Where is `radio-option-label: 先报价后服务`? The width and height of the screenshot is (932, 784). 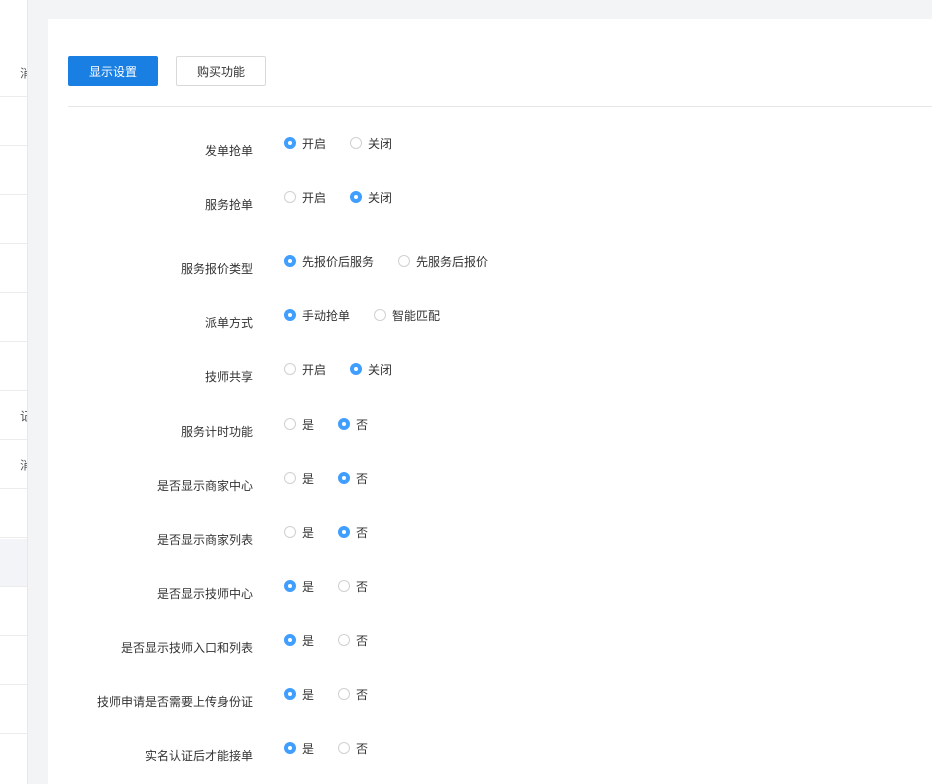
radio-option-label: 先报价后服务 is located at coordinates (338, 261).